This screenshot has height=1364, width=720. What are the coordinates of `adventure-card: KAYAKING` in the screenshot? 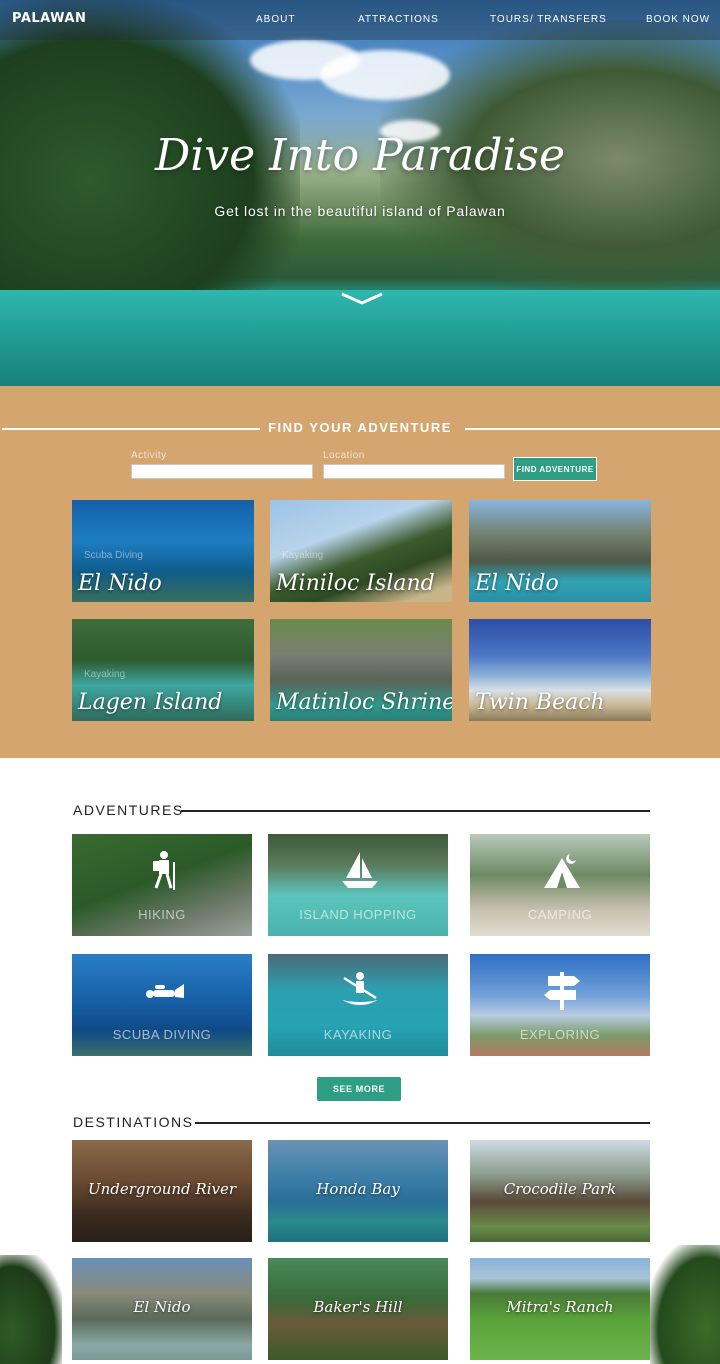 It's located at (358, 1005).